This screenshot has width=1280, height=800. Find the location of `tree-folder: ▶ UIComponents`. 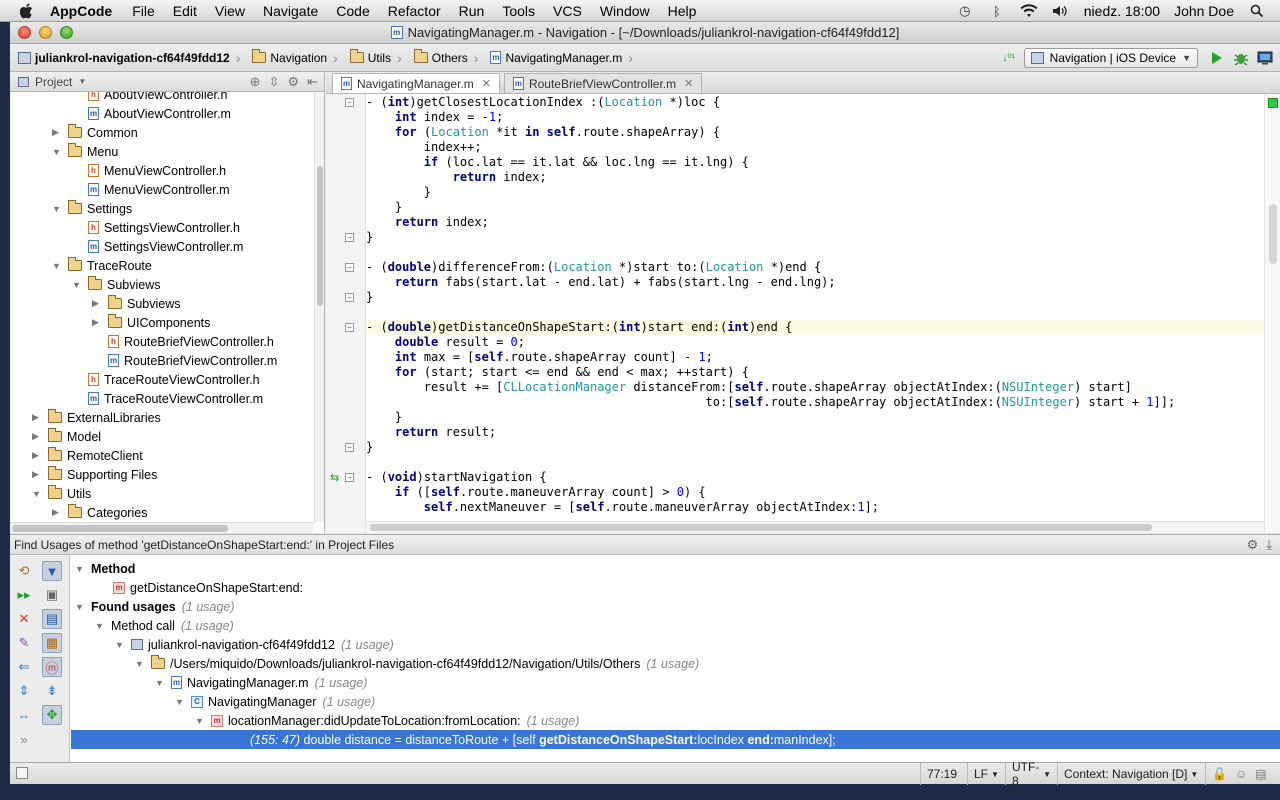

tree-folder: ▶ UIComponents is located at coordinates (151, 322).